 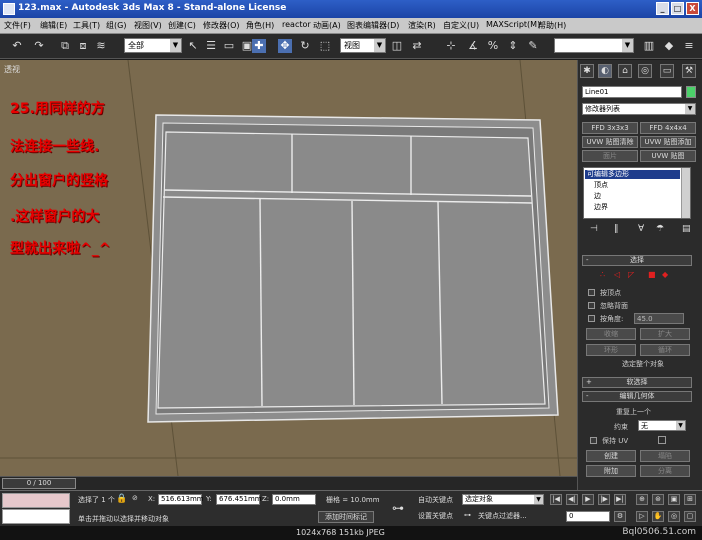 What do you see at coordinates (513, 24) in the screenshot?
I see `menu-maxscript: MAXScript(M)` at bounding box center [513, 24].